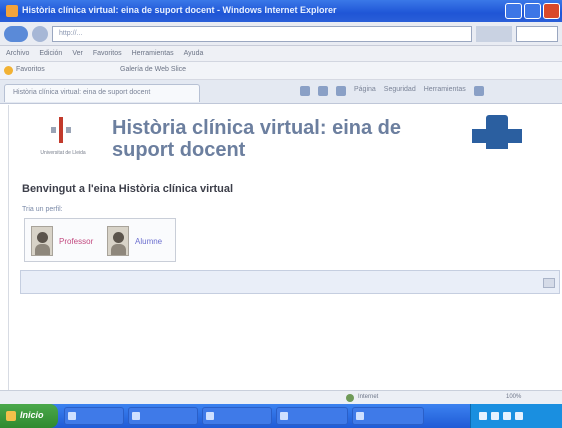 The height and width of the screenshot is (428, 562). I want to click on maximize-button, so click(532, 11).